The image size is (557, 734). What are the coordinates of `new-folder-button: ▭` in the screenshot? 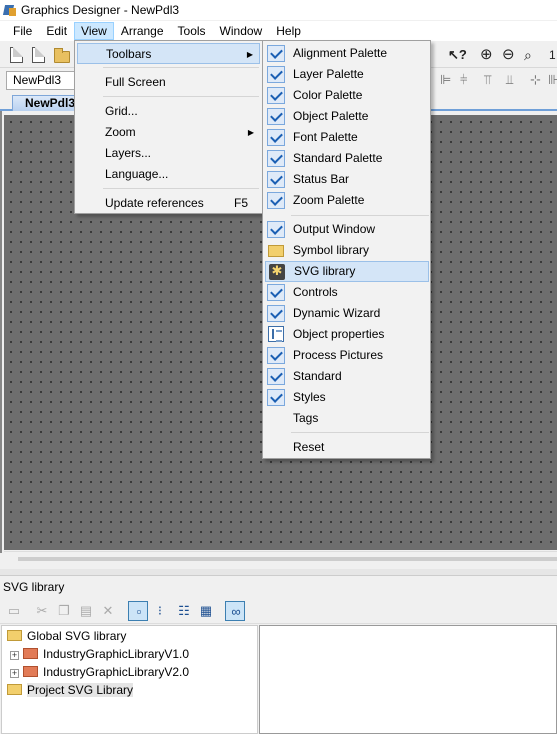 It's located at (14, 611).